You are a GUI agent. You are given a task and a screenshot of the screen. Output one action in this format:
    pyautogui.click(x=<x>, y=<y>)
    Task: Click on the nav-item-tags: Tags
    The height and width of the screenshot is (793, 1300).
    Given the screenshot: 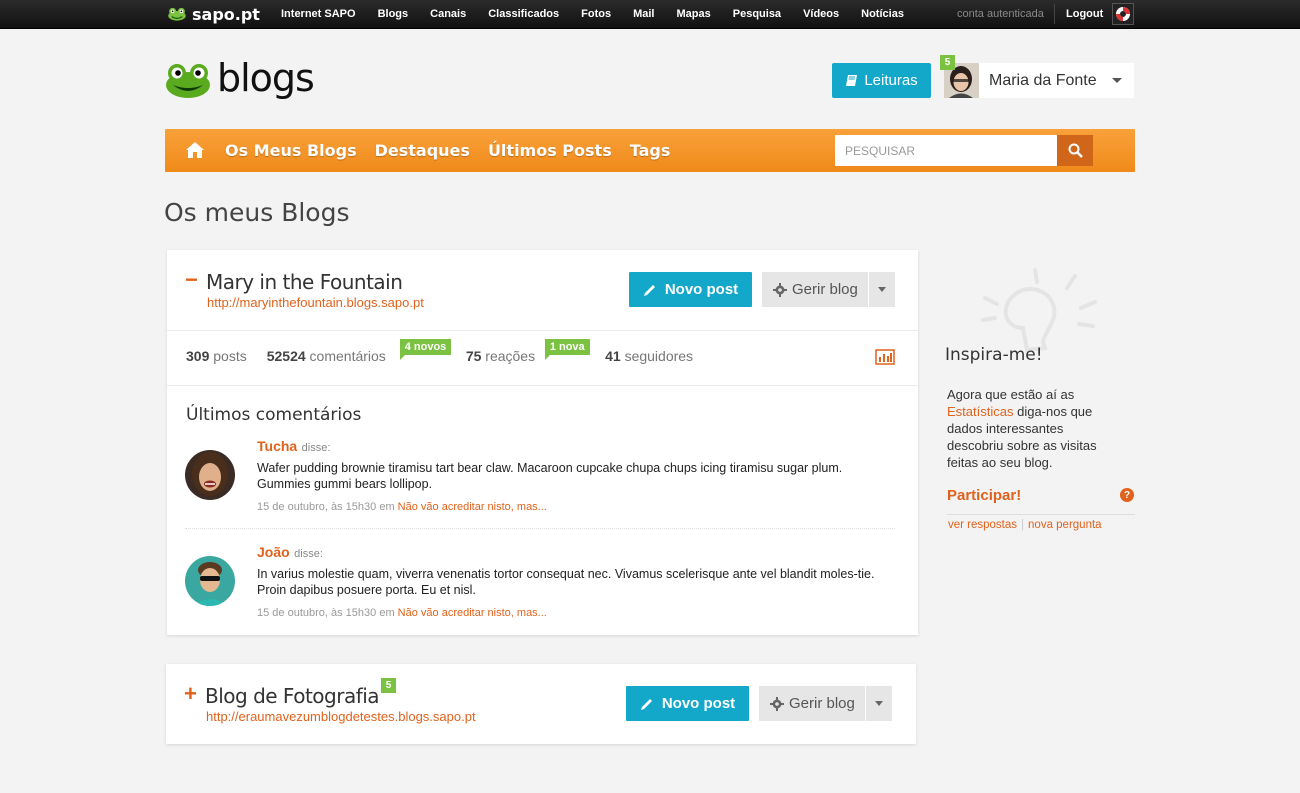 What is the action you would take?
    pyautogui.click(x=650, y=150)
    